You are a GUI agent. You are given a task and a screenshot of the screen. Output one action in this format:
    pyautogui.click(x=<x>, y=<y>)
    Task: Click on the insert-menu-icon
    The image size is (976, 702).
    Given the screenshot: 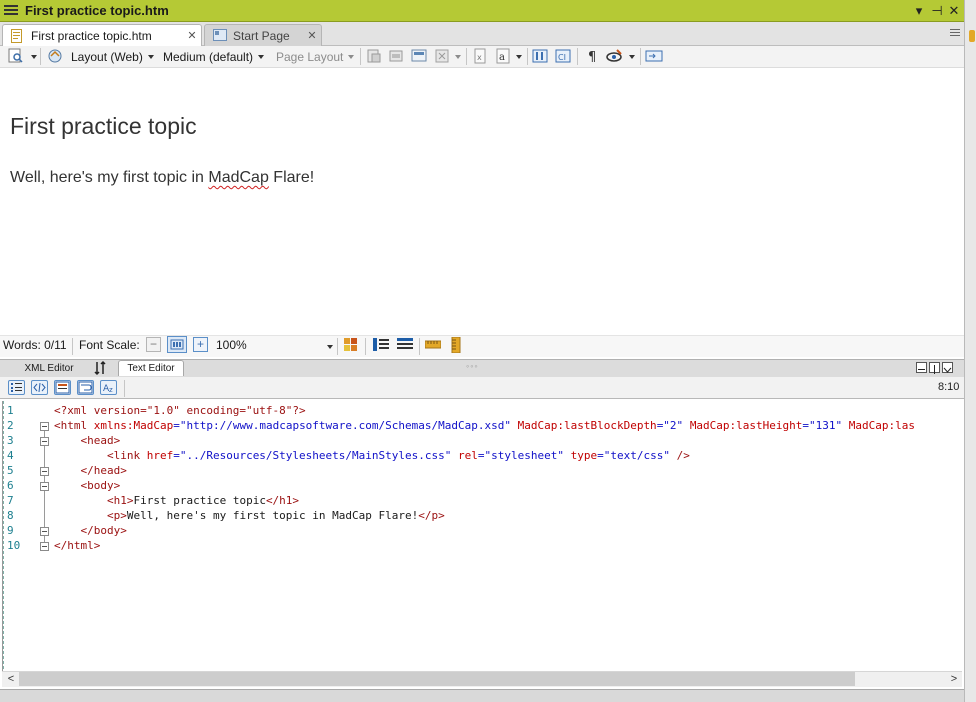 What is the action you would take?
    pyautogui.click(x=654, y=56)
    